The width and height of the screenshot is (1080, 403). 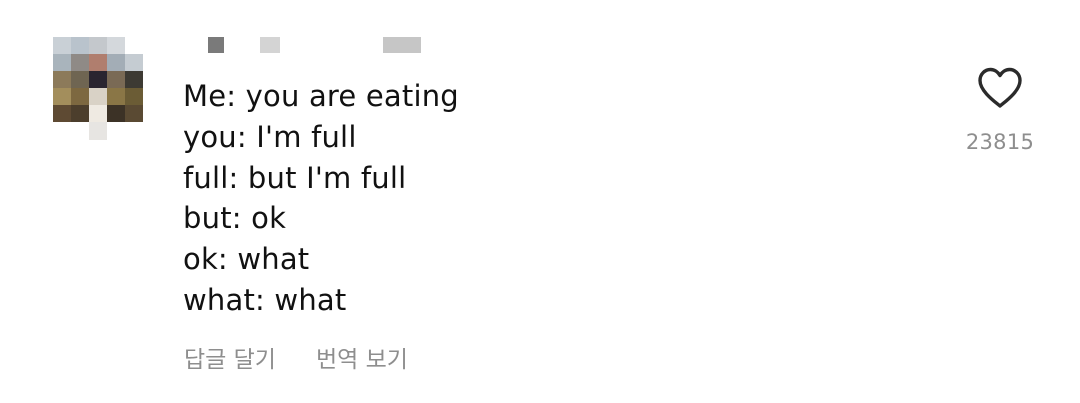 What do you see at coordinates (362, 357) in the screenshot?
I see `translate-button: 번역 보기` at bounding box center [362, 357].